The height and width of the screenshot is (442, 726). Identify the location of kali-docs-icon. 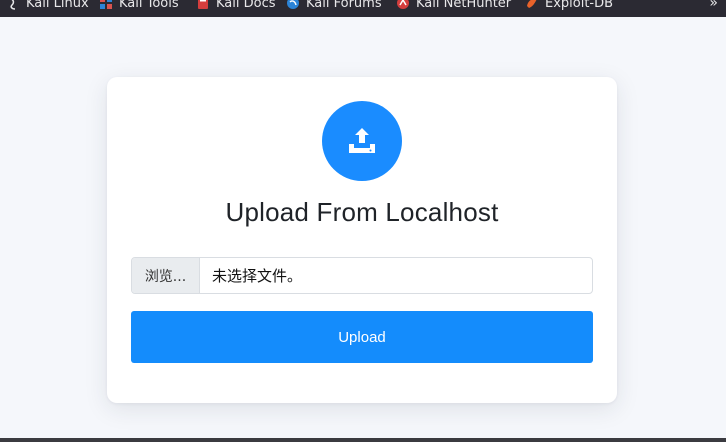
(203, 4).